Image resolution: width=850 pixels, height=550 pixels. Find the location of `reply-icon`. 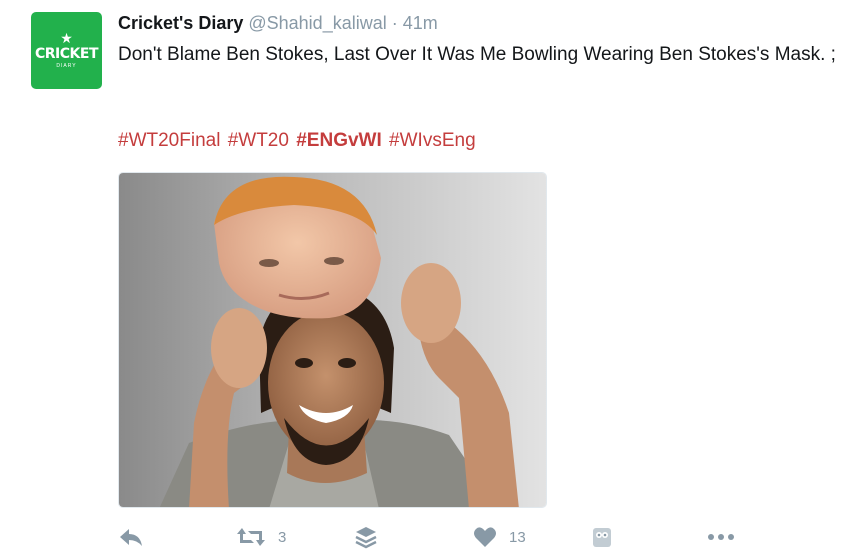

reply-icon is located at coordinates (131, 537).